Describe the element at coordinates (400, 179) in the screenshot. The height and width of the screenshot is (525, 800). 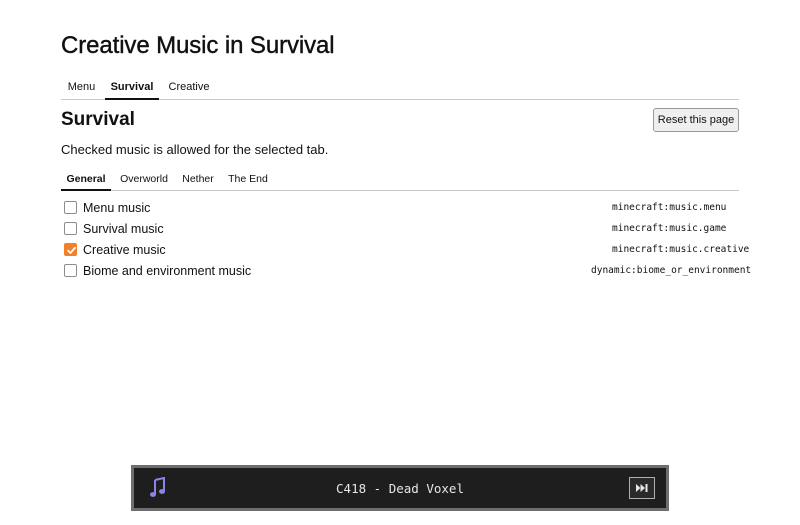
I see `category-tabs: General Overworld Nether The End` at that location.